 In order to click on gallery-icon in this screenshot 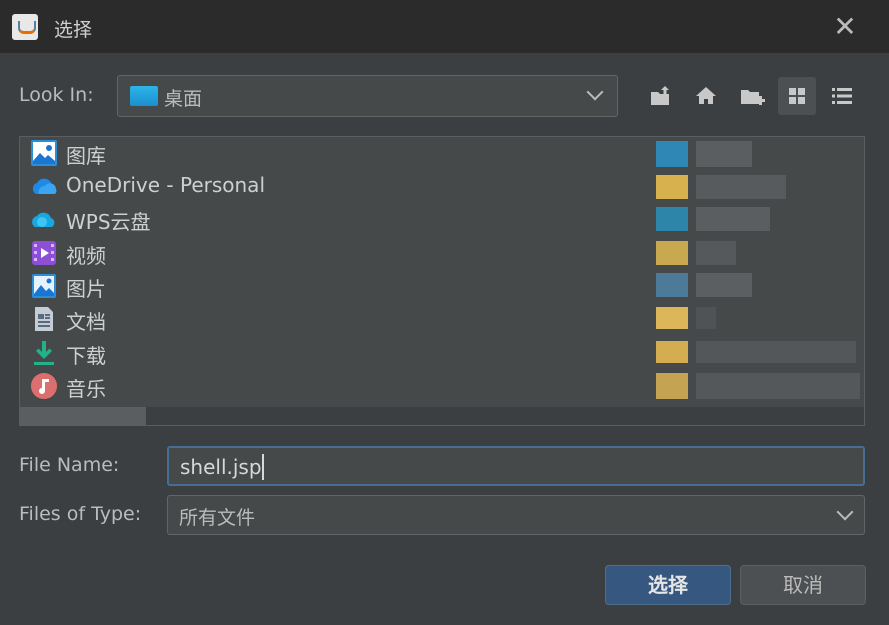, I will do `click(44, 153)`.